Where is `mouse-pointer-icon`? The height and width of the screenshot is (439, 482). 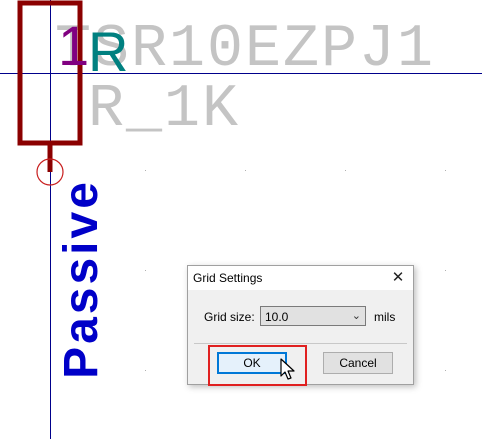 mouse-pointer-icon is located at coordinates (287, 369).